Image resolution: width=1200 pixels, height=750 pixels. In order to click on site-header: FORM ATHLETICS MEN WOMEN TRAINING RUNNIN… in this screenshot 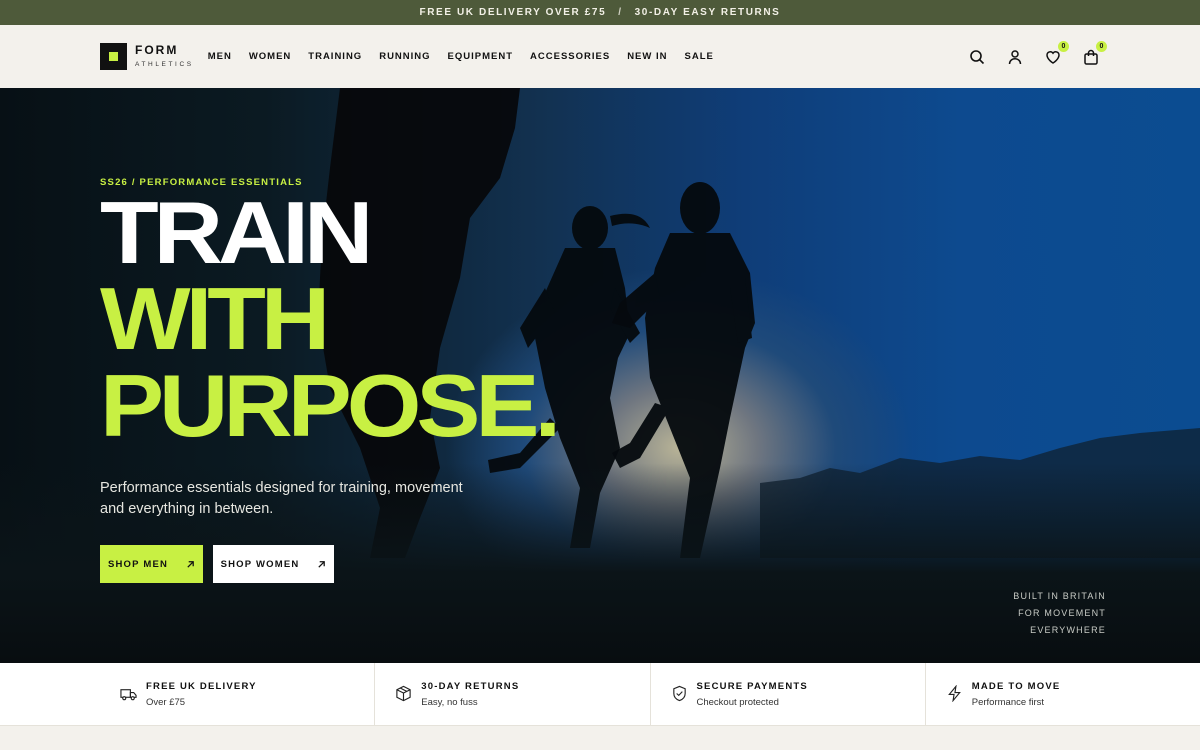, I will do `click(600, 56)`.